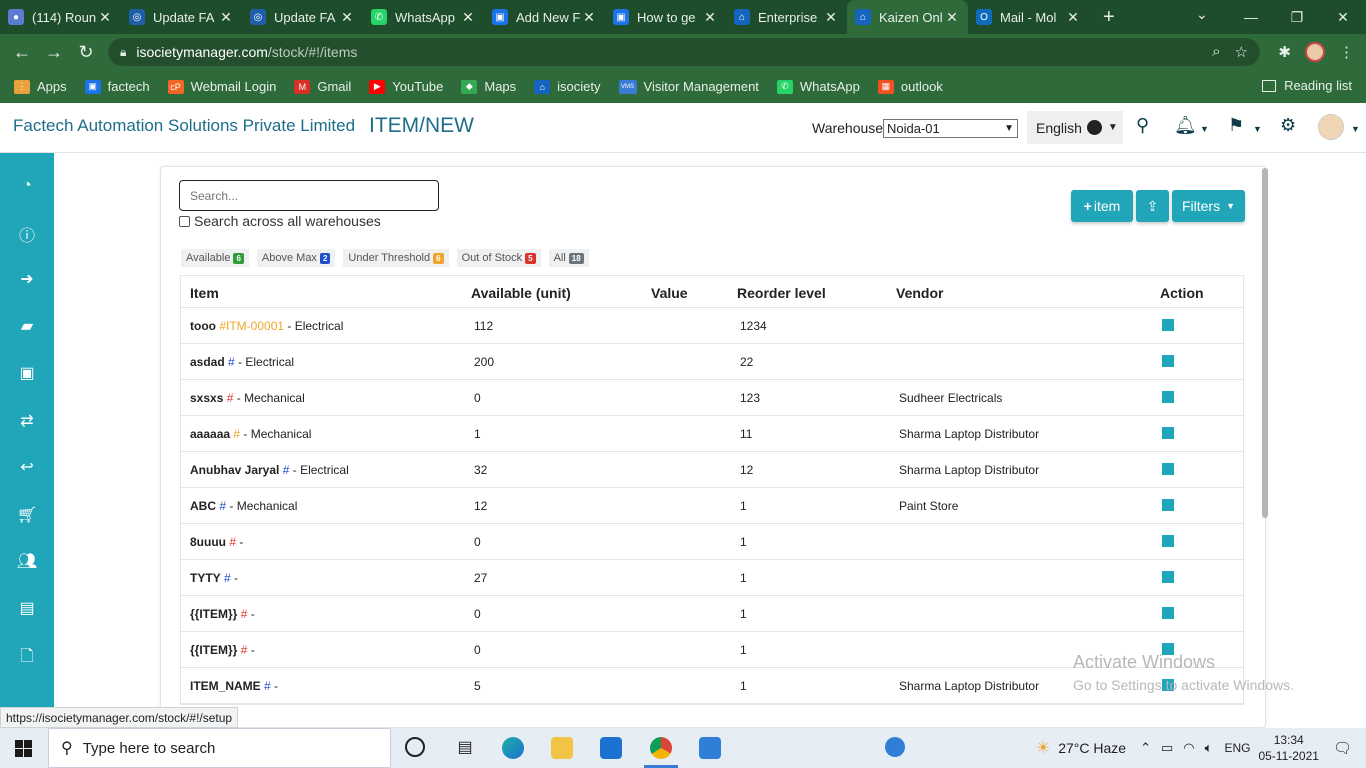 The width and height of the screenshot is (1366, 768). What do you see at coordinates (27, 421) in the screenshot?
I see `exchange-icon: ⇄` at bounding box center [27, 421].